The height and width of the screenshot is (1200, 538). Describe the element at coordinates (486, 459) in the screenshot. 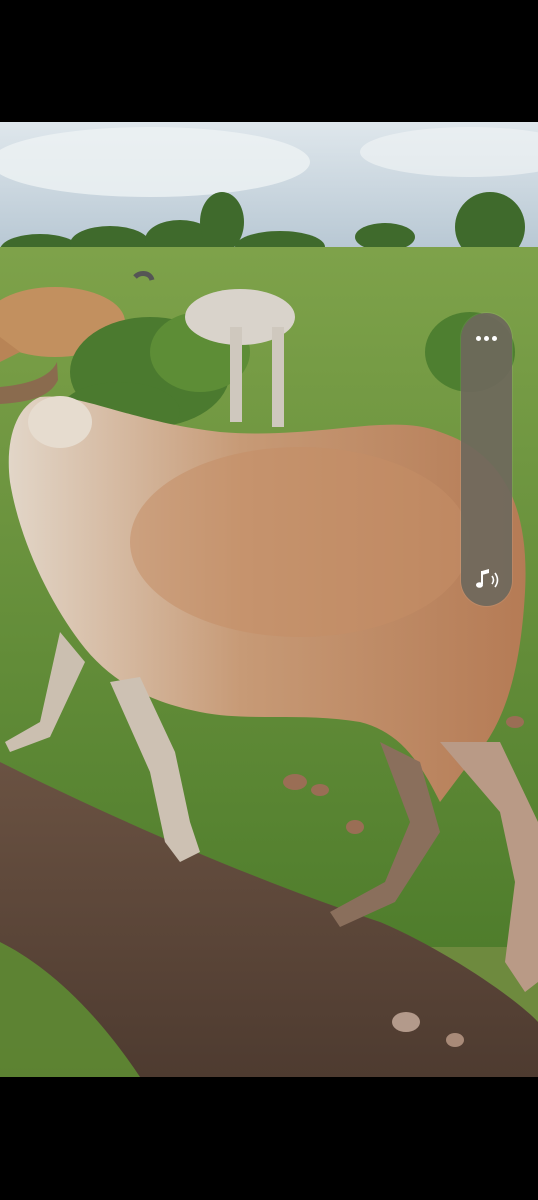

I see `floating-side-panel` at that location.